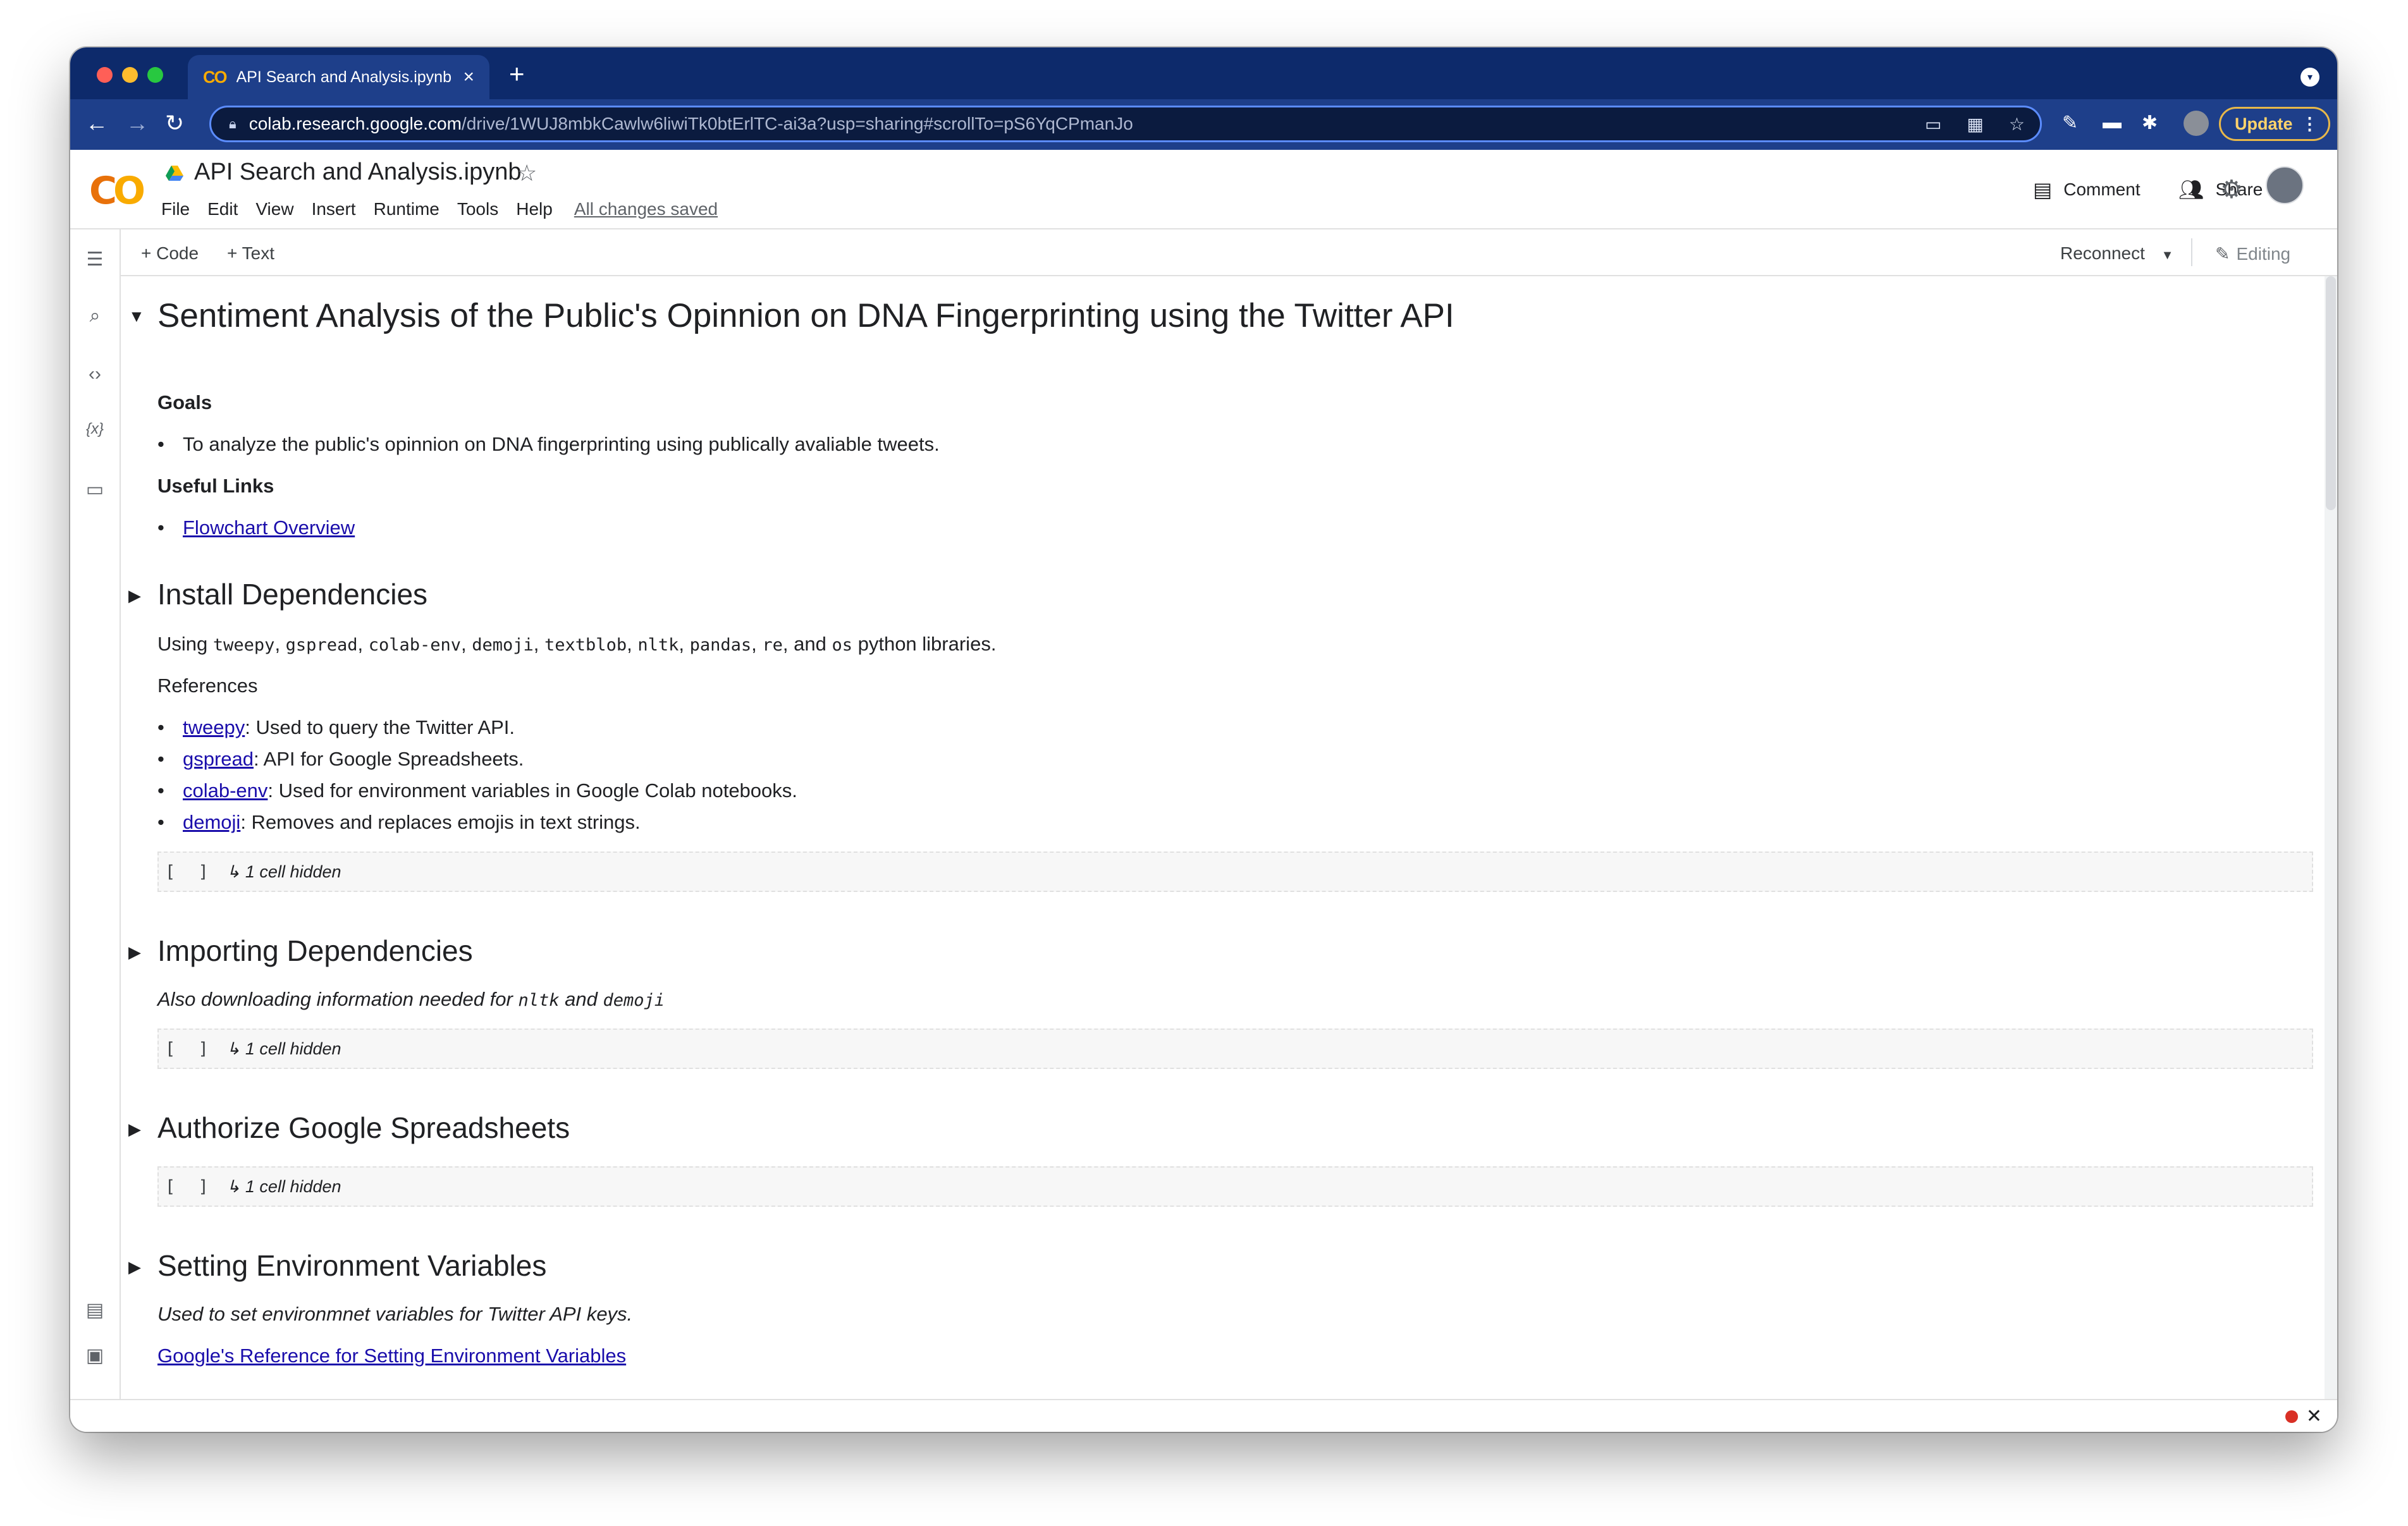 The height and width of the screenshot is (1526, 2408). I want to click on add-text-button: + Text, so click(250, 253).